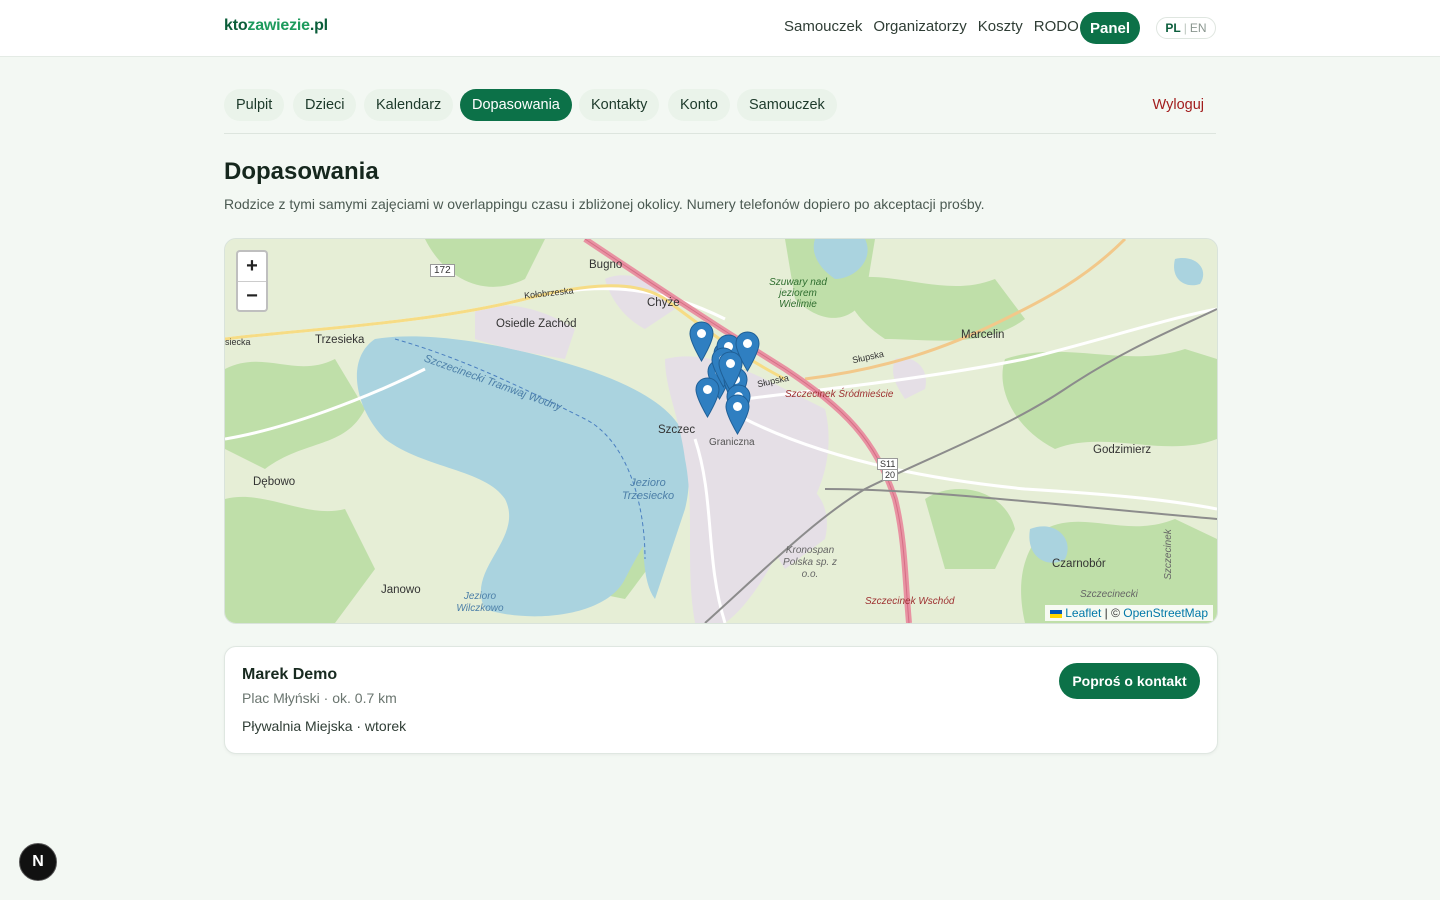 The height and width of the screenshot is (900, 1440). I want to click on map-label-szczecinecki: Szczecinecki, so click(1109, 594).